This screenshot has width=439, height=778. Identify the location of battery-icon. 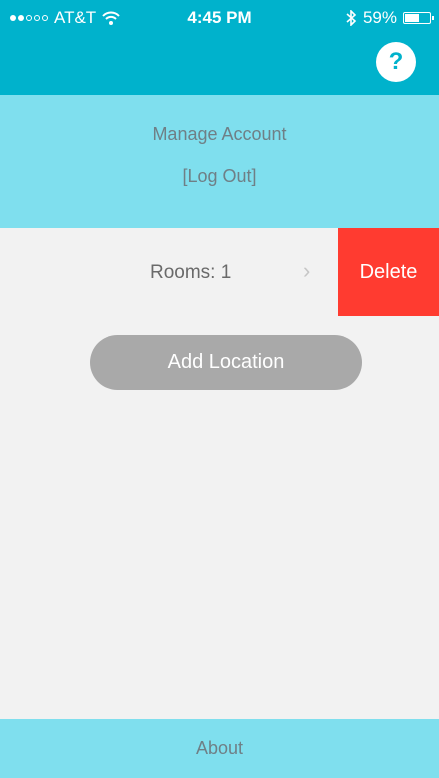
(418, 18).